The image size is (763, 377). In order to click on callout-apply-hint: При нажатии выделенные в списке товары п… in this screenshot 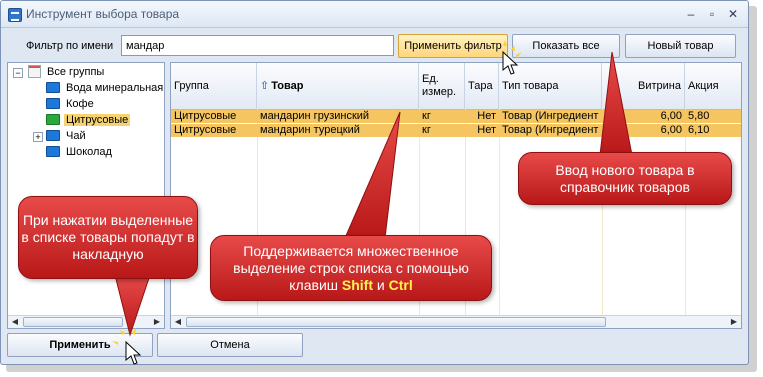, I will do `click(108, 237)`.